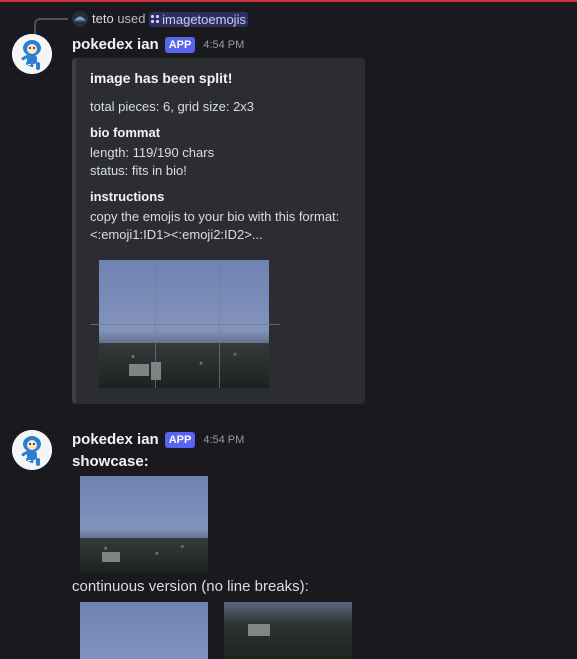 This screenshot has width=577, height=659. What do you see at coordinates (152, 152) in the screenshot?
I see `bio-length: length: 119/190 chars` at bounding box center [152, 152].